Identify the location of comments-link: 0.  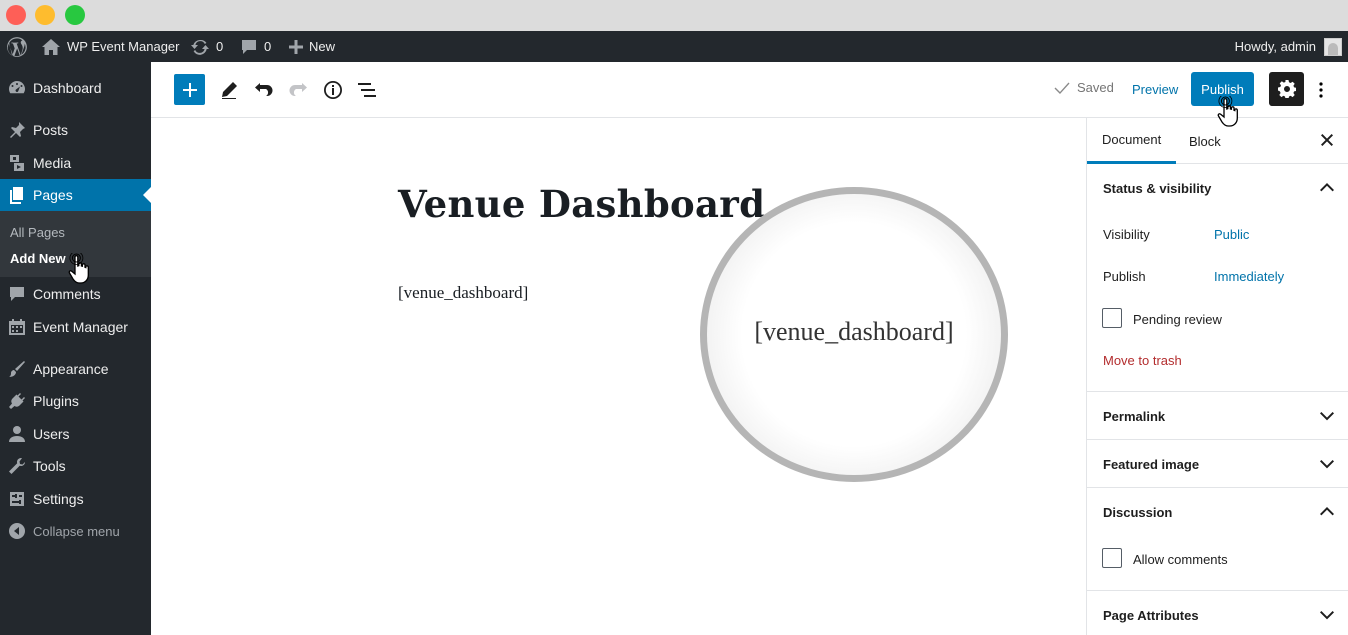
(256, 46).